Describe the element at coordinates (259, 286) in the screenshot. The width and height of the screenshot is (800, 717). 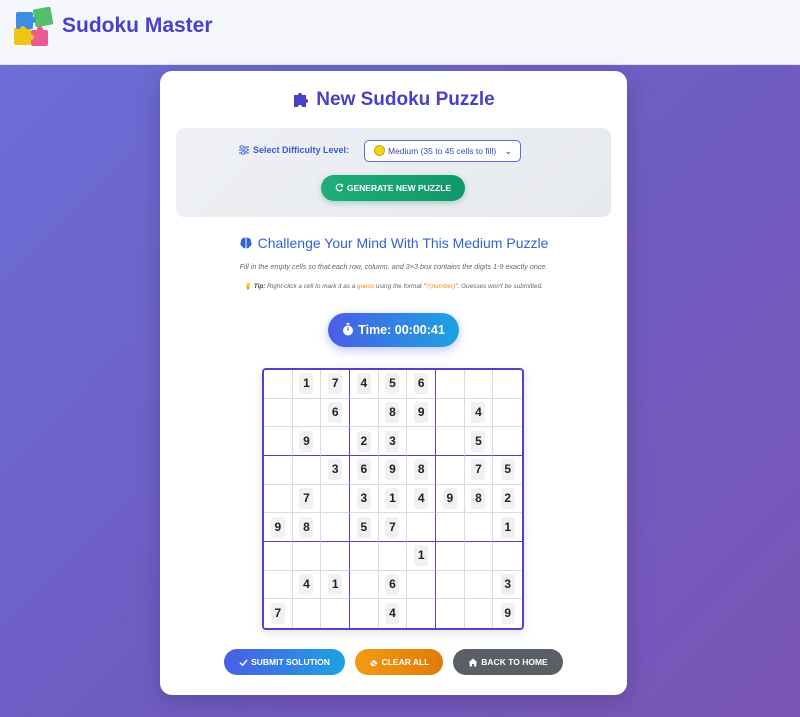
I see `tip-label: Tip:` at that location.